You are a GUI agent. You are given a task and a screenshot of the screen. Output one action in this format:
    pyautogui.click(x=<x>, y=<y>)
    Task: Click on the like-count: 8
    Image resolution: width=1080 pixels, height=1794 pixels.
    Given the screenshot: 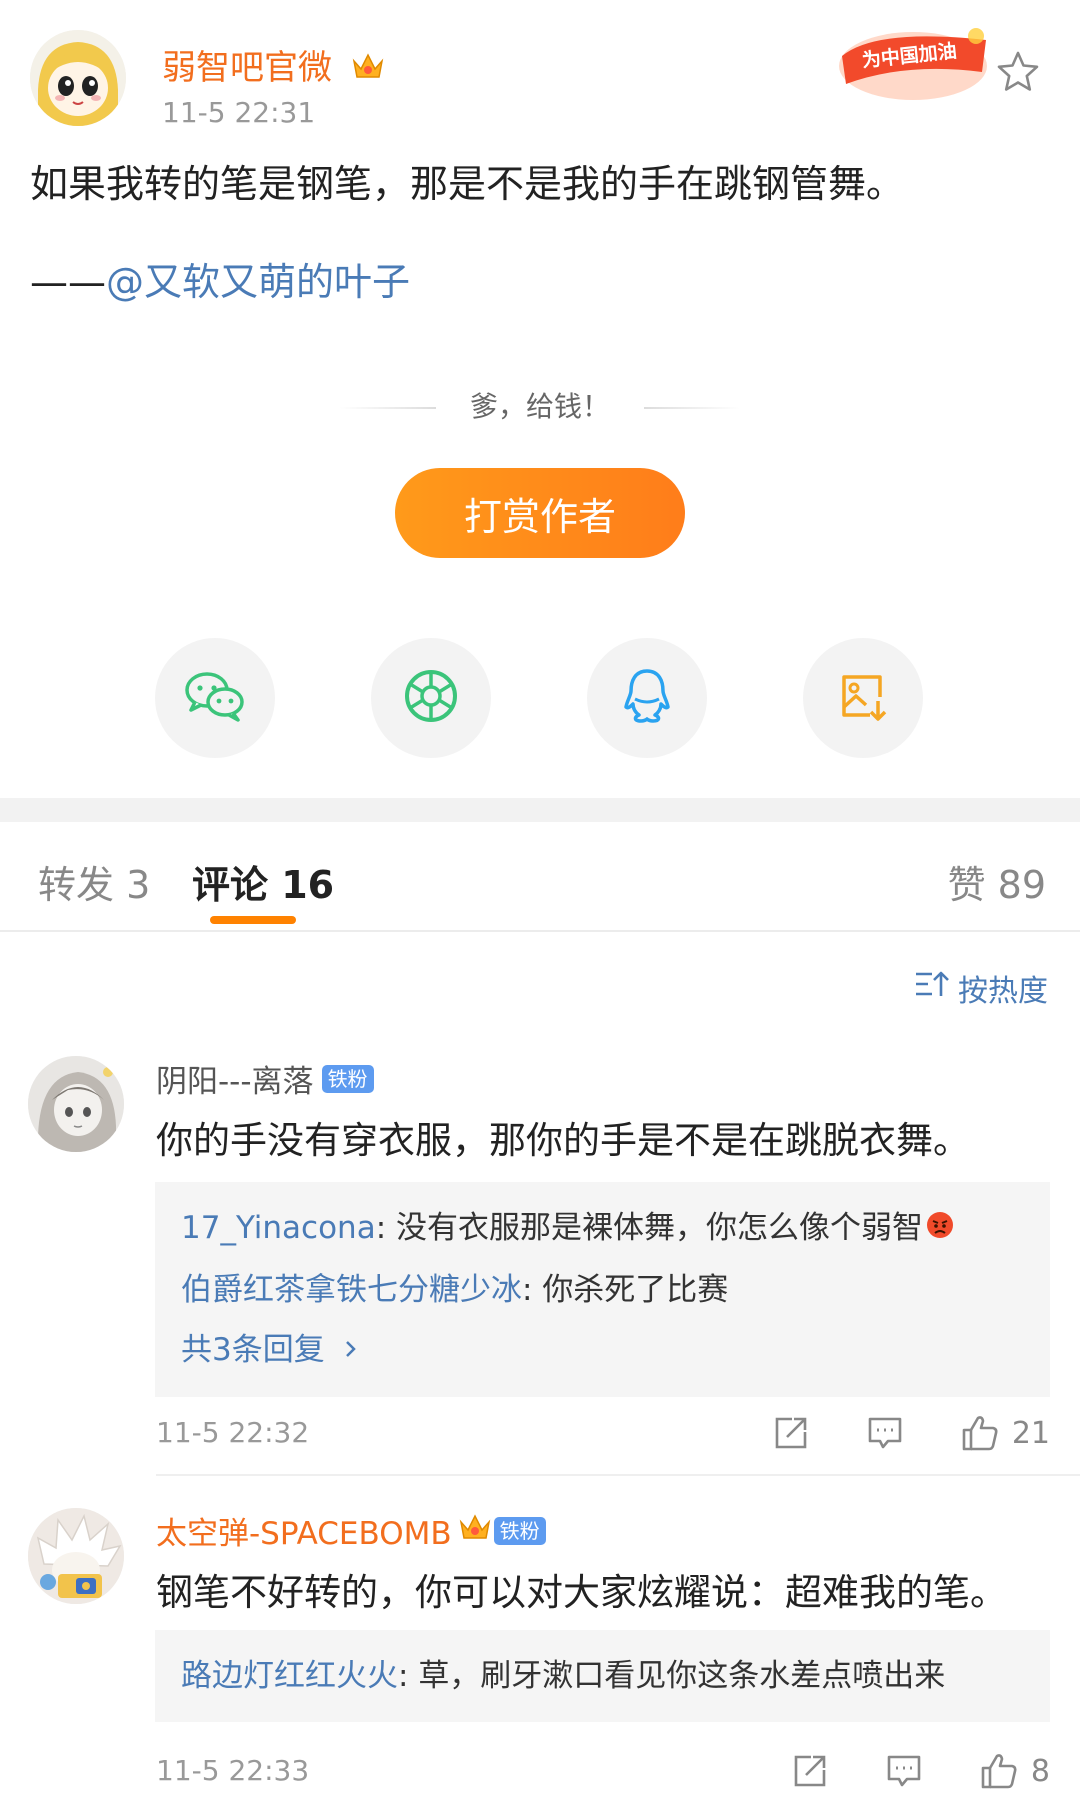 What is the action you would take?
    pyautogui.click(x=1040, y=1771)
    